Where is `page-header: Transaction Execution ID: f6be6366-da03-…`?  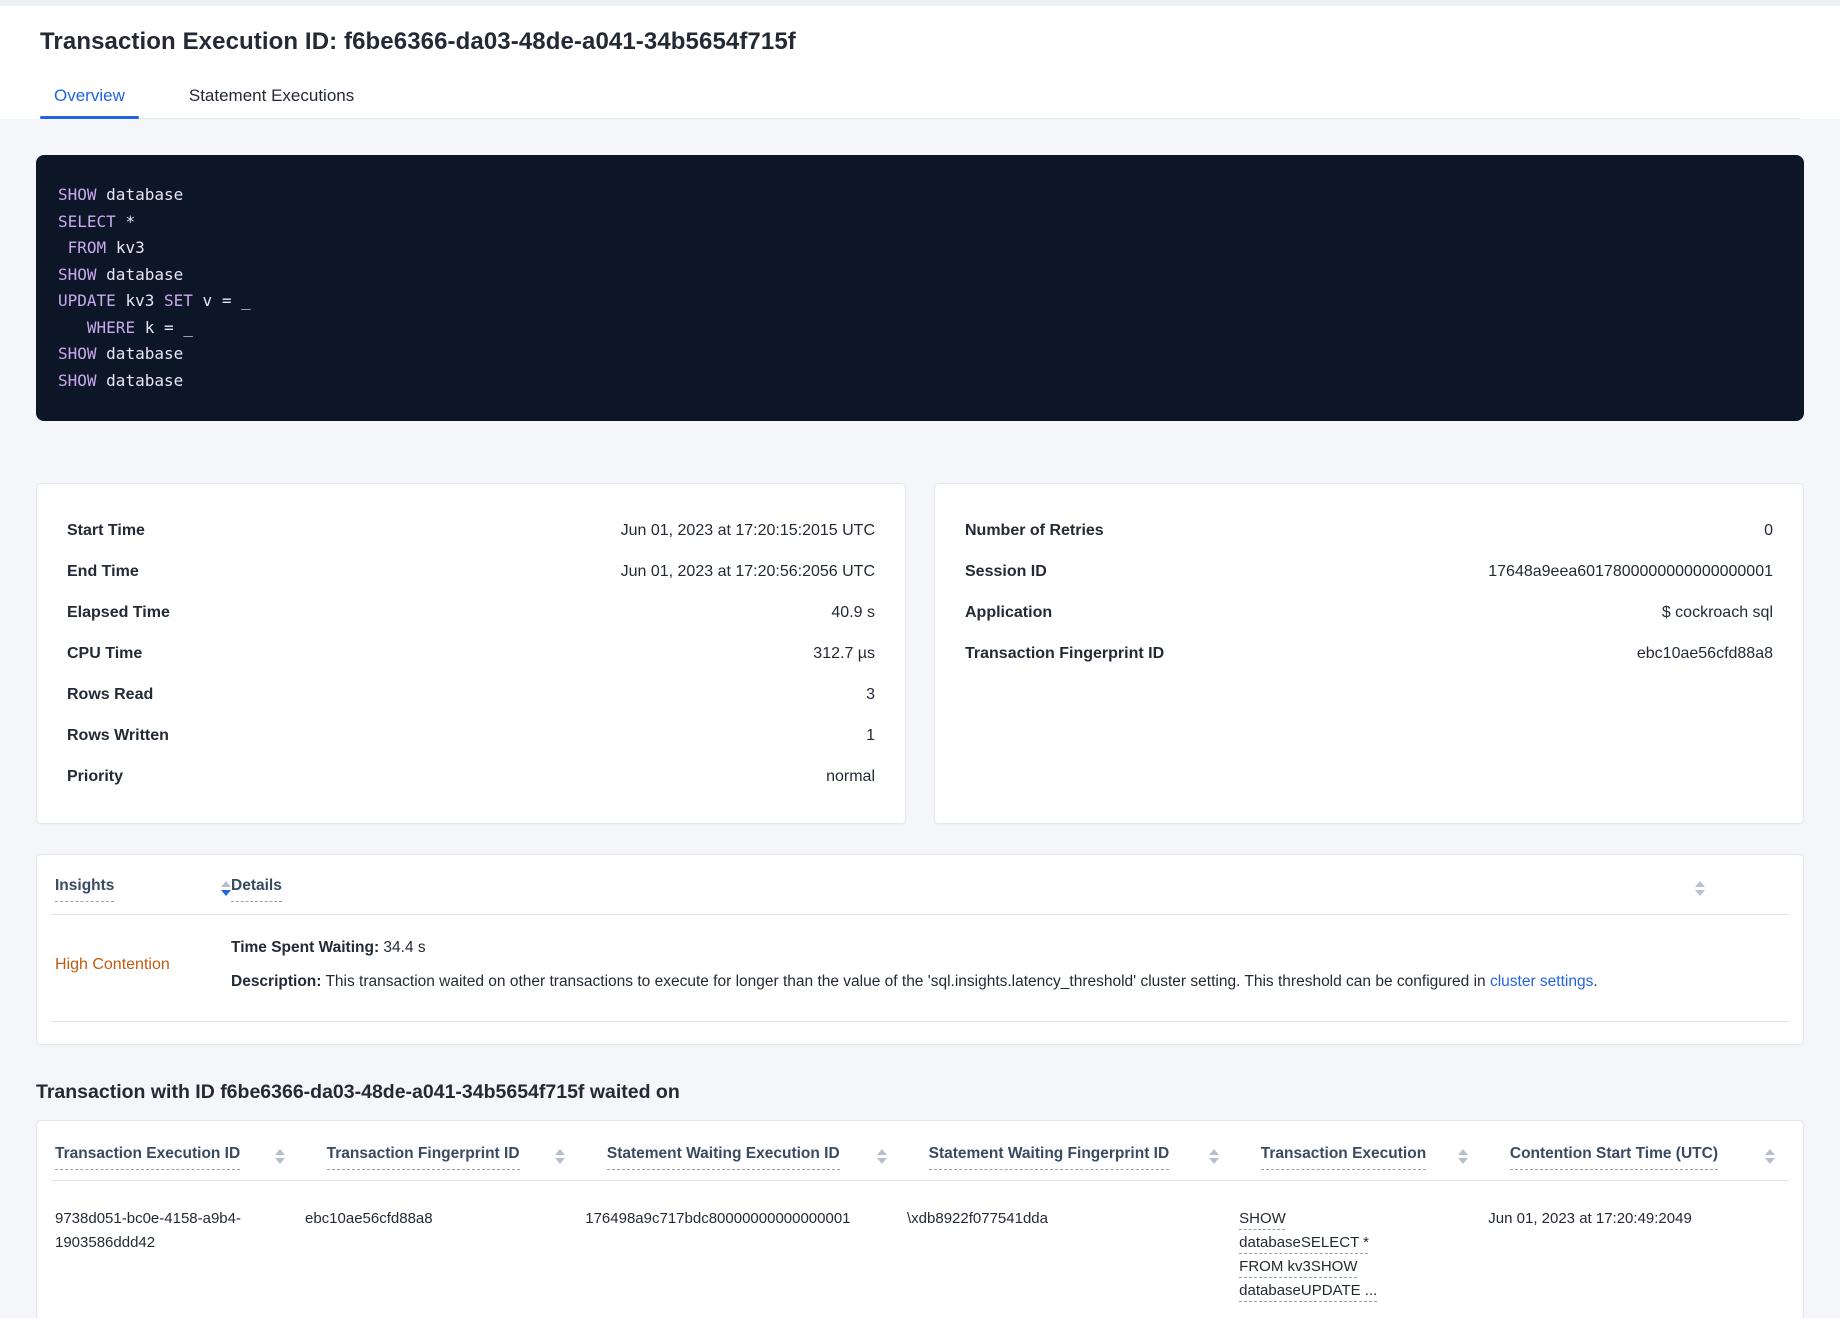
page-header: Transaction Execution ID: f6be6366-da03-… is located at coordinates (920, 62).